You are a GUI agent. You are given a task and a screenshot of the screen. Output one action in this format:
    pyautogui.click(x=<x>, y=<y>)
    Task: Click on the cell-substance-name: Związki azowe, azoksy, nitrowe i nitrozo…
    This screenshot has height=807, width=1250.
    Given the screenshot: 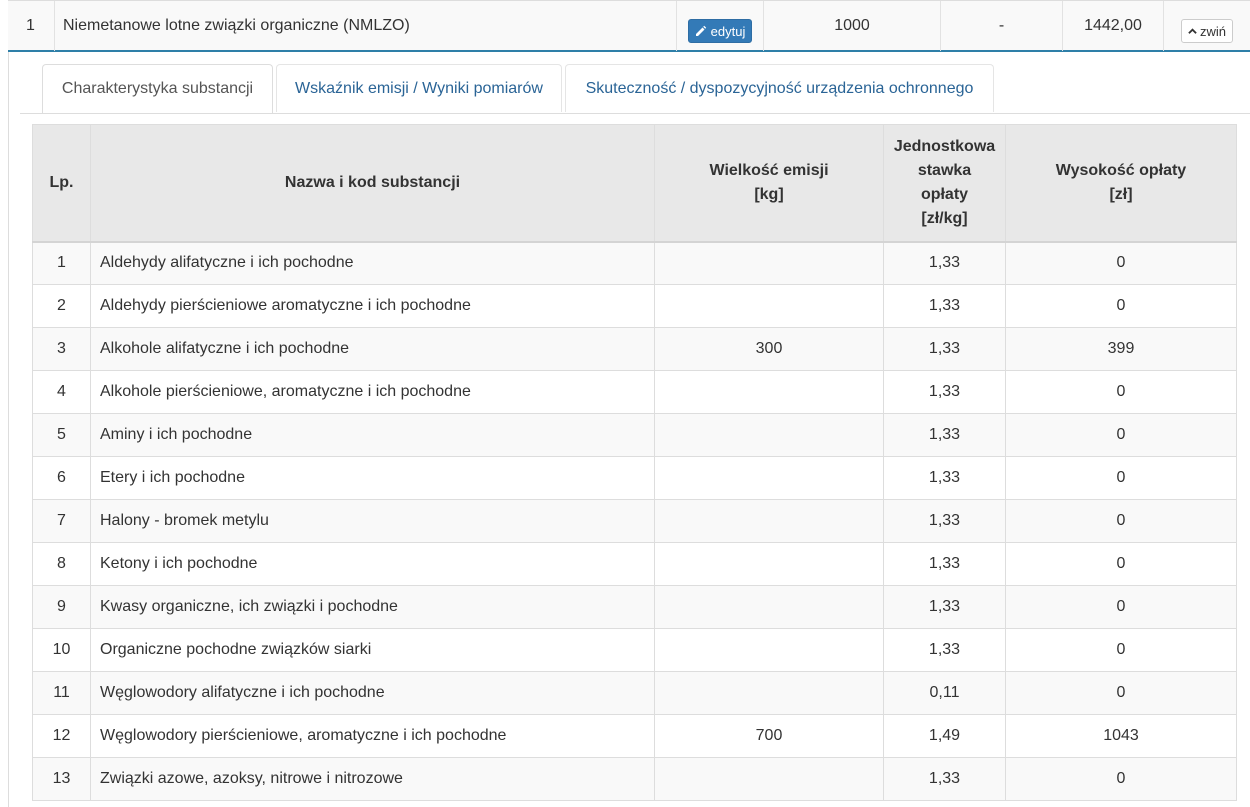 What is the action you would take?
    pyautogui.click(x=372, y=779)
    